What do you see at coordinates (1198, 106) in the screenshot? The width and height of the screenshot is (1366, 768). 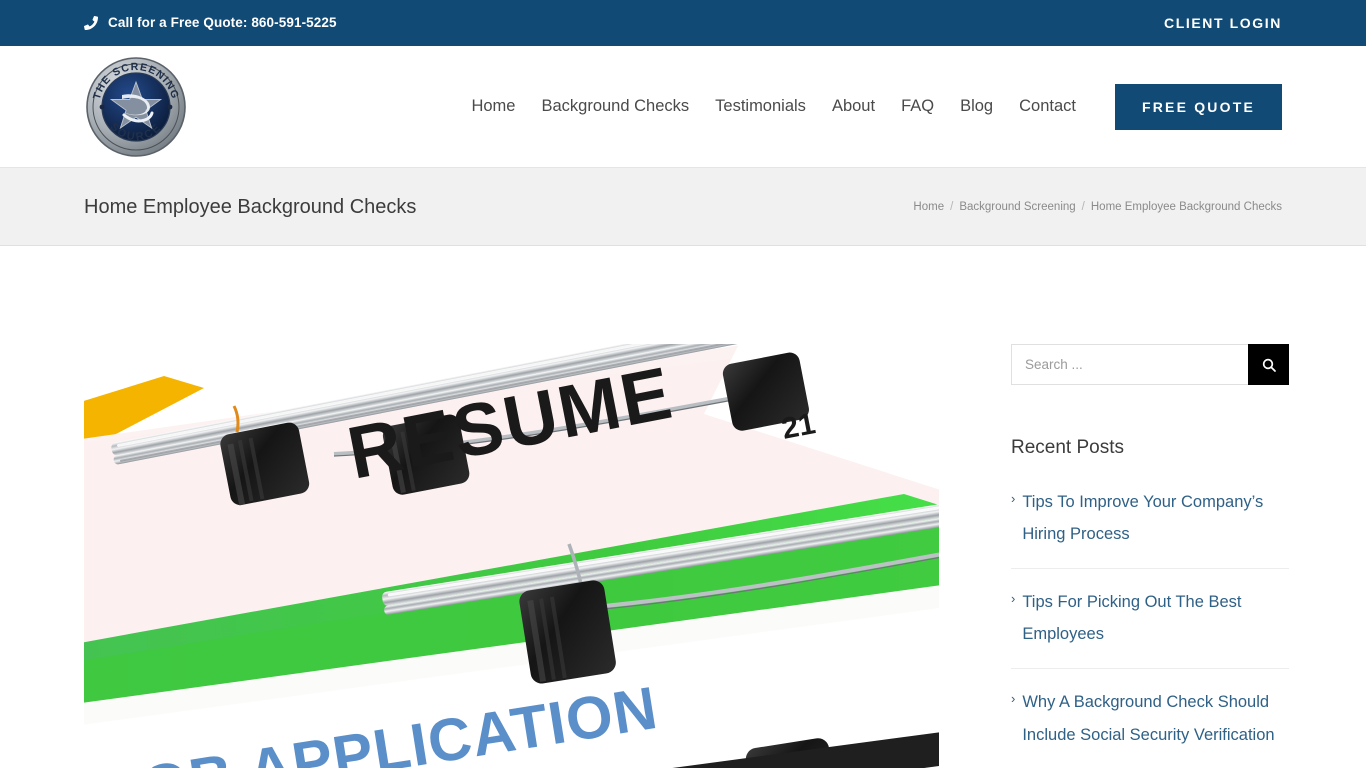 I see `free-quote-button: FREE QUOTE` at bounding box center [1198, 106].